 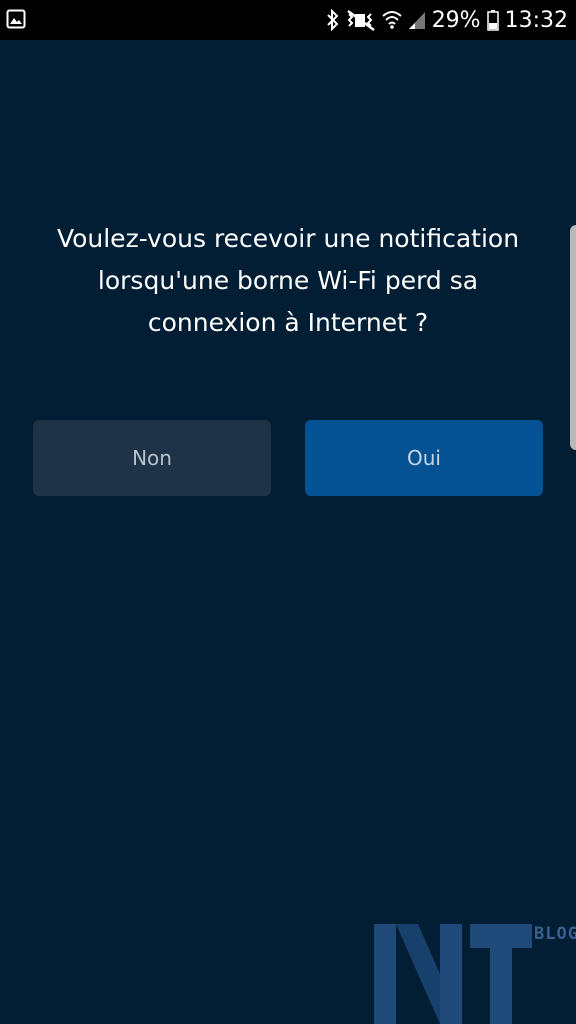 I want to click on status-bar: 29% 13:32, so click(x=288, y=20).